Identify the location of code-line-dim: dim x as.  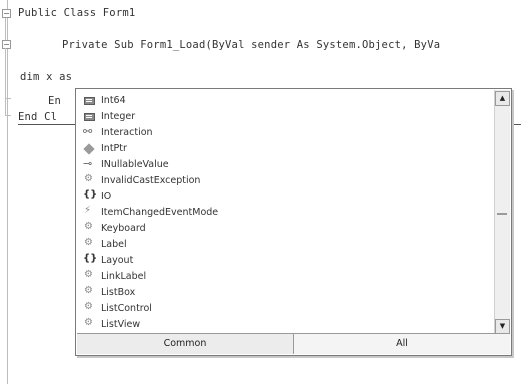
(46, 77).